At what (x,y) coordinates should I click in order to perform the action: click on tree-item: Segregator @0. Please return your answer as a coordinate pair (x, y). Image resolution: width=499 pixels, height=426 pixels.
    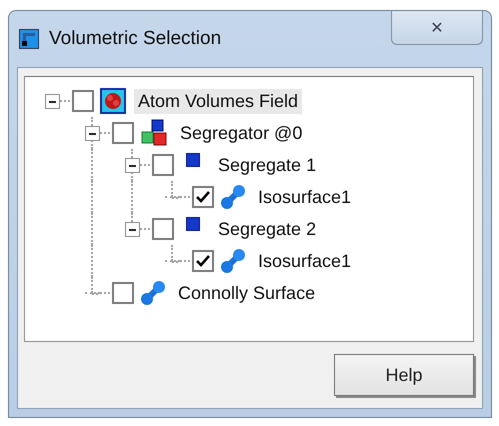
    Looking at the image, I should click on (241, 133).